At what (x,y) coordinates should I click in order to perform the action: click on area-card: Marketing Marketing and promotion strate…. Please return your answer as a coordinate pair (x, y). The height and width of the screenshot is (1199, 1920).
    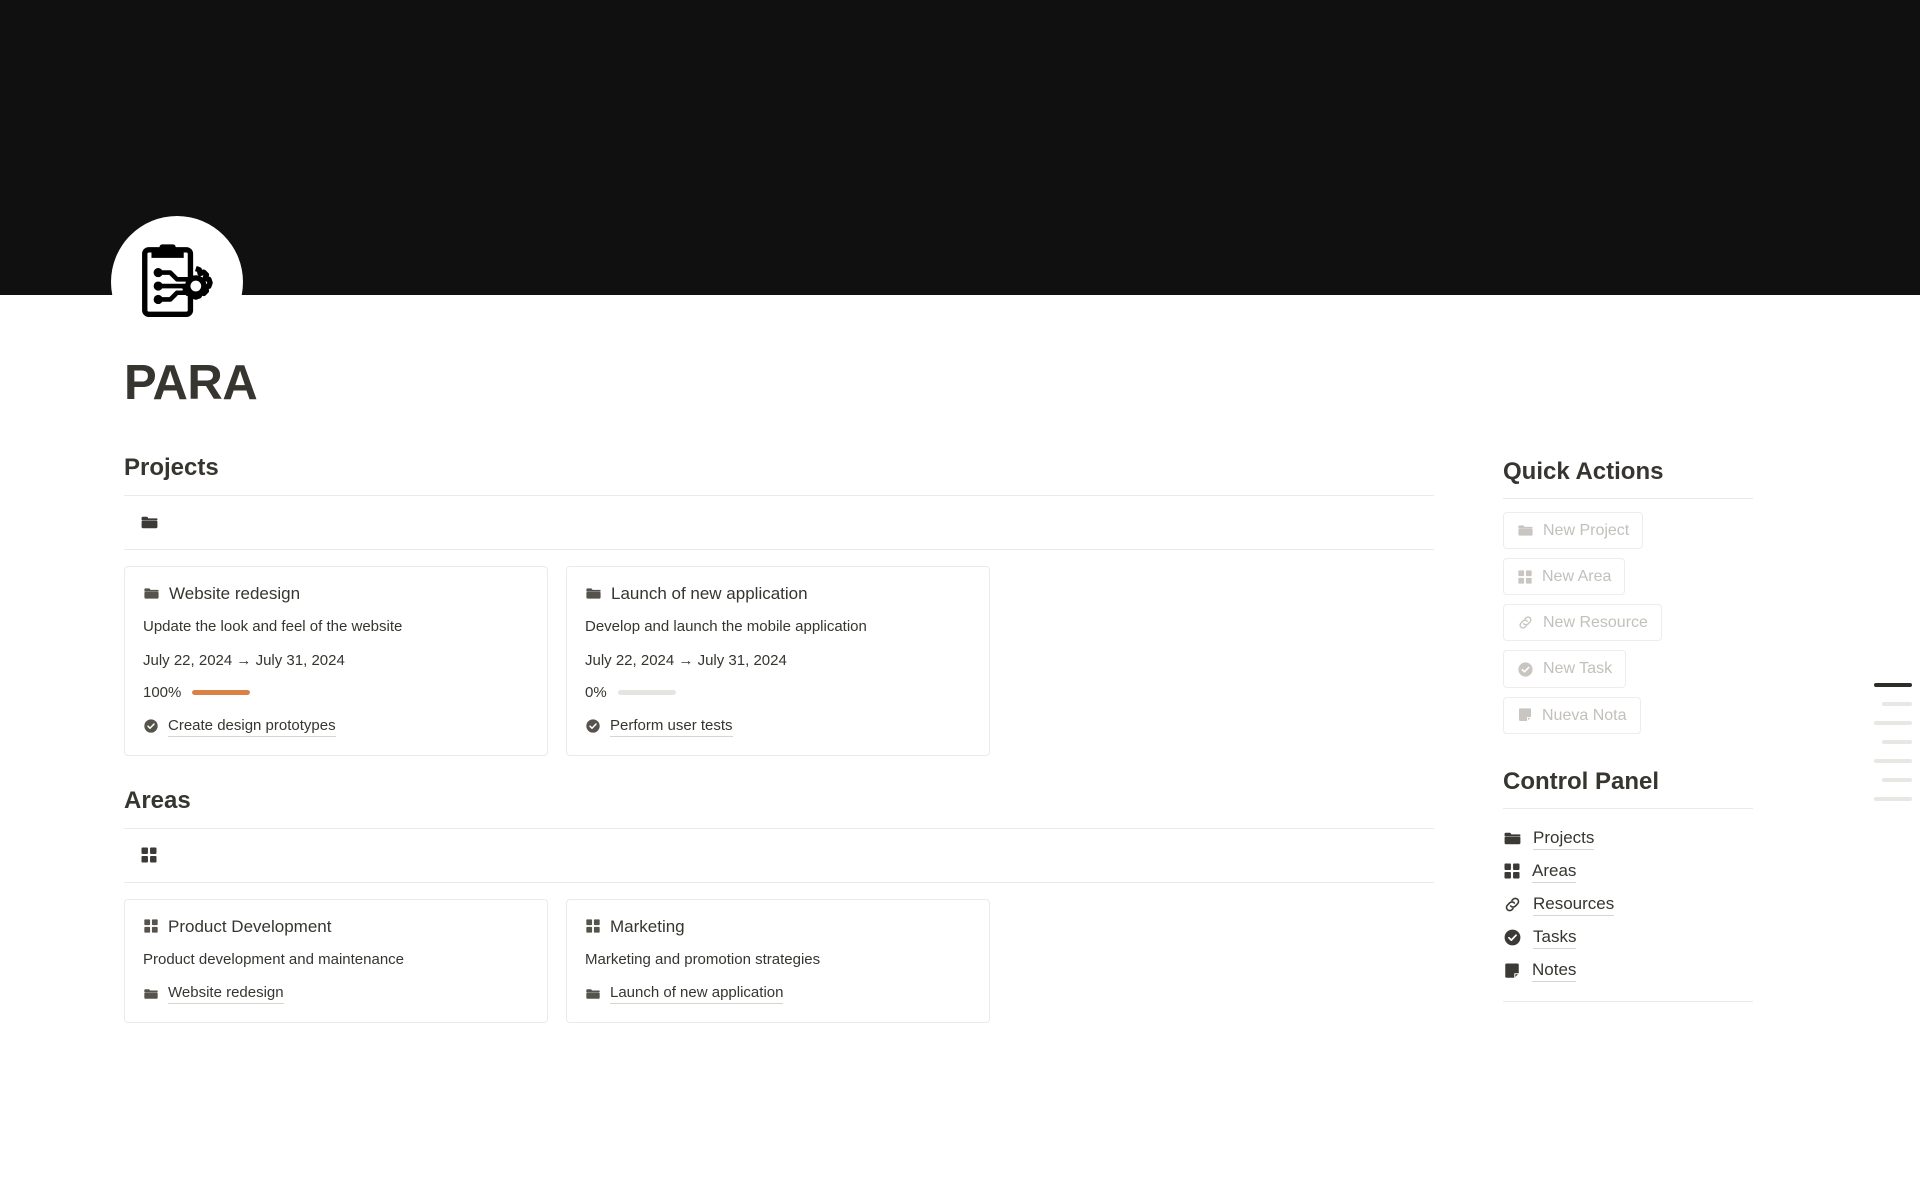
    Looking at the image, I should click on (778, 960).